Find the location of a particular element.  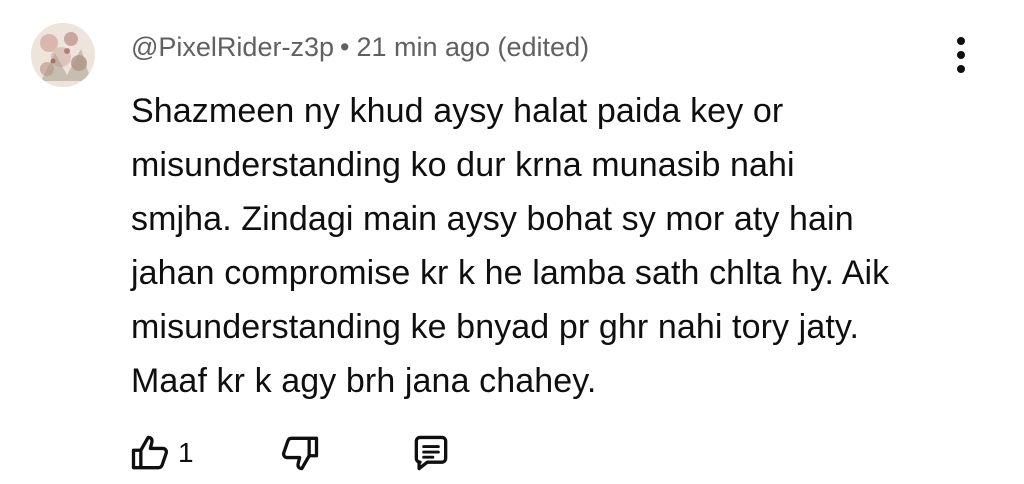

reply-button is located at coordinates (431, 453).